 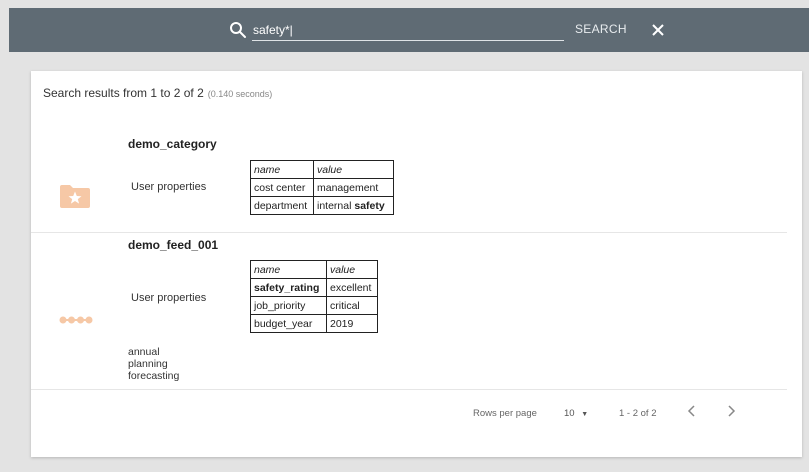 What do you see at coordinates (569, 413) in the screenshot?
I see `rows-per-page-value: 10` at bounding box center [569, 413].